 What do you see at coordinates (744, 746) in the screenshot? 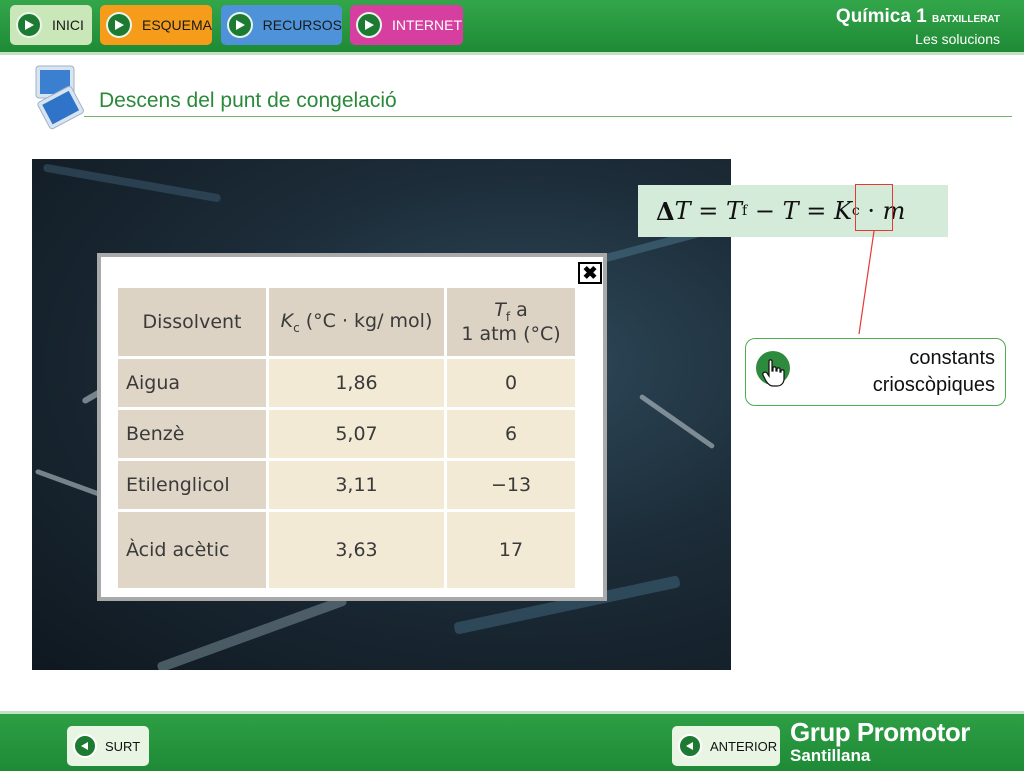
I see `anterior-label: ANTERIOR` at bounding box center [744, 746].